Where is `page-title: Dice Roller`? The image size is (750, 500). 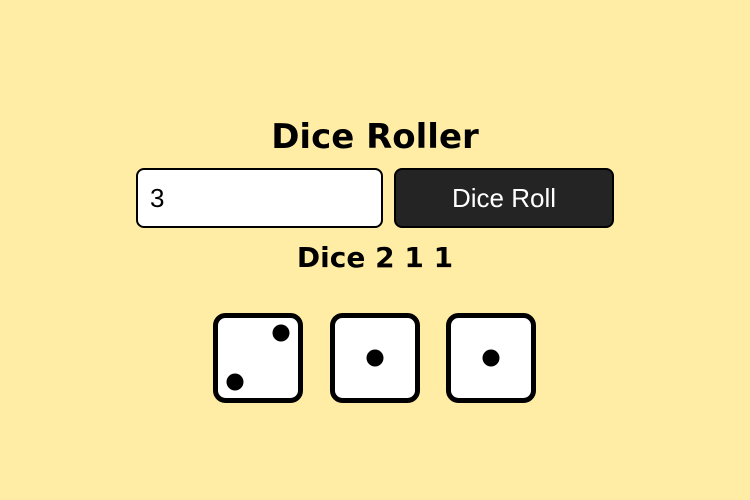 page-title: Dice Roller is located at coordinates (375, 136).